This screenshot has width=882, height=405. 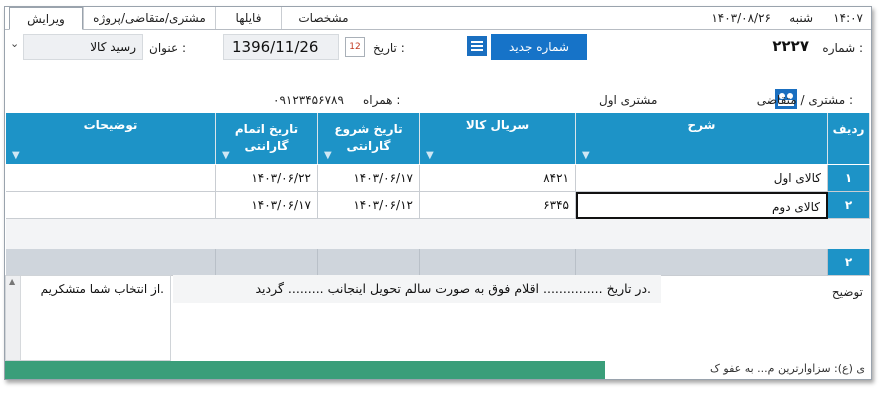 I want to click on row-number: ۲, so click(x=849, y=205).